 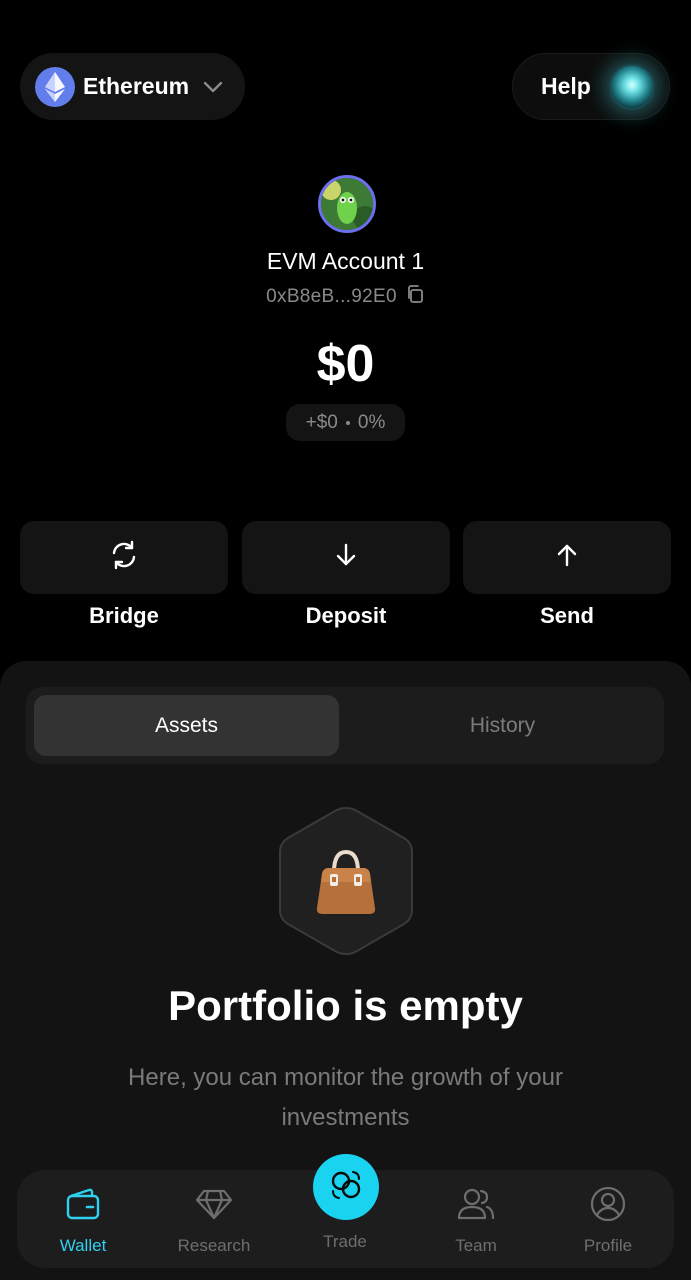 What do you see at coordinates (567, 615) in the screenshot?
I see `send-label: Send` at bounding box center [567, 615].